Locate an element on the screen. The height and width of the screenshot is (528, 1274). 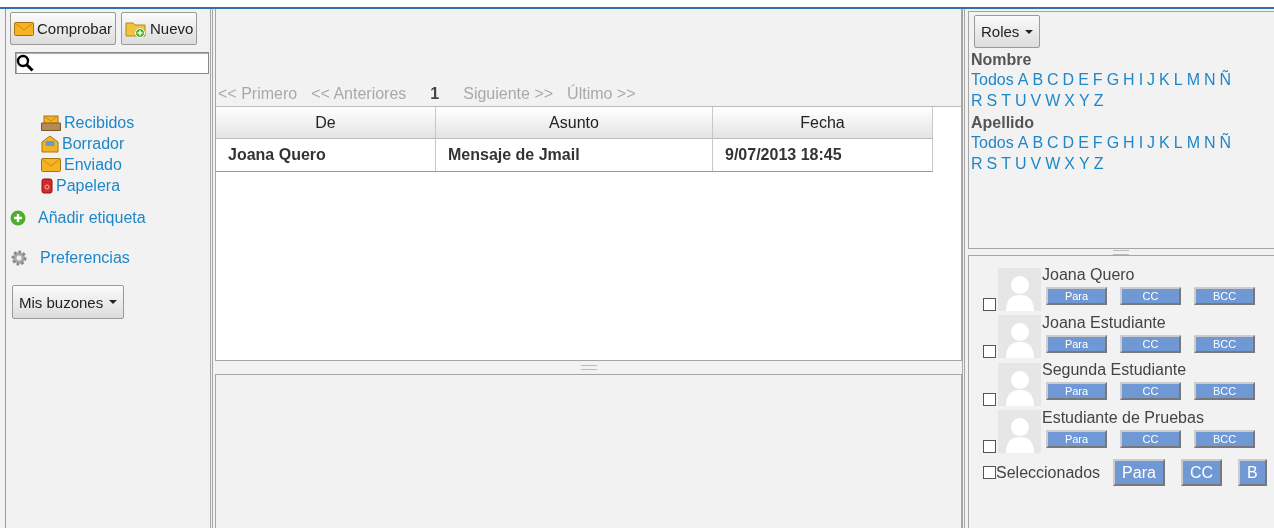
folder-link: Papelera is located at coordinates (88, 185).